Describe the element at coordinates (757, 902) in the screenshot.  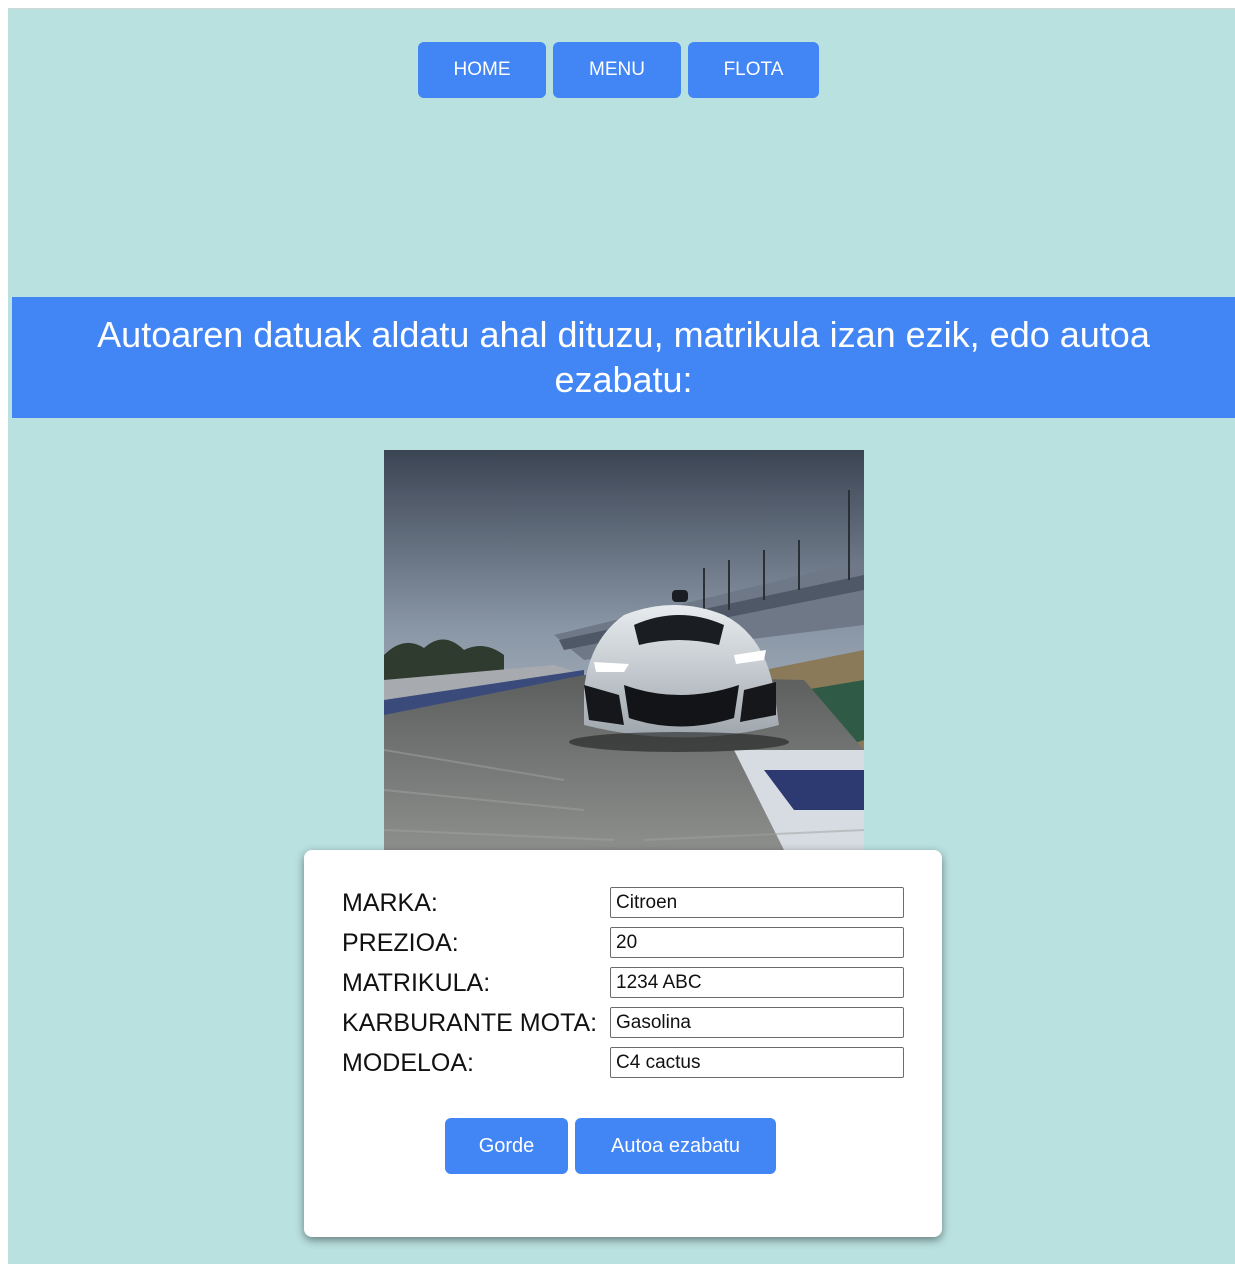
I see `marka-input` at that location.